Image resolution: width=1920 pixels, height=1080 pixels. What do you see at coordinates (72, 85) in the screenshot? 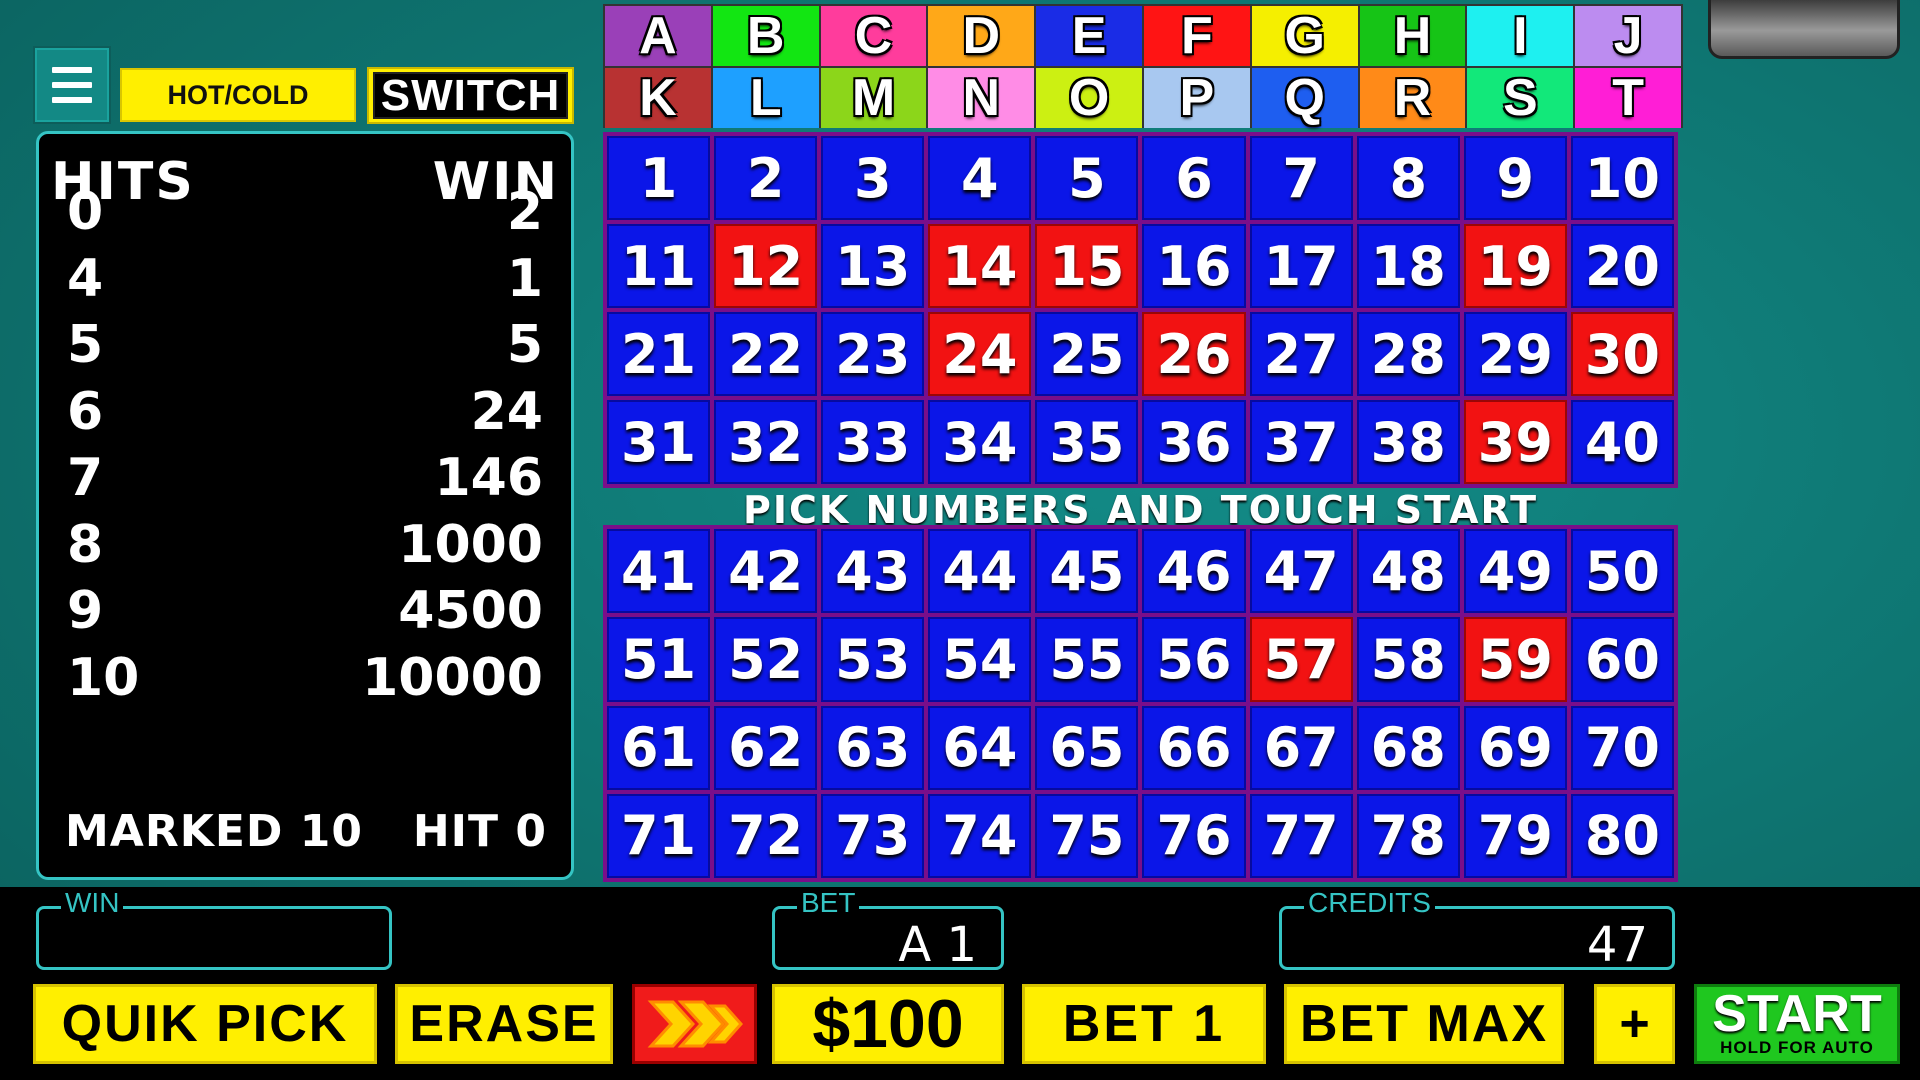
I see `menu-button` at bounding box center [72, 85].